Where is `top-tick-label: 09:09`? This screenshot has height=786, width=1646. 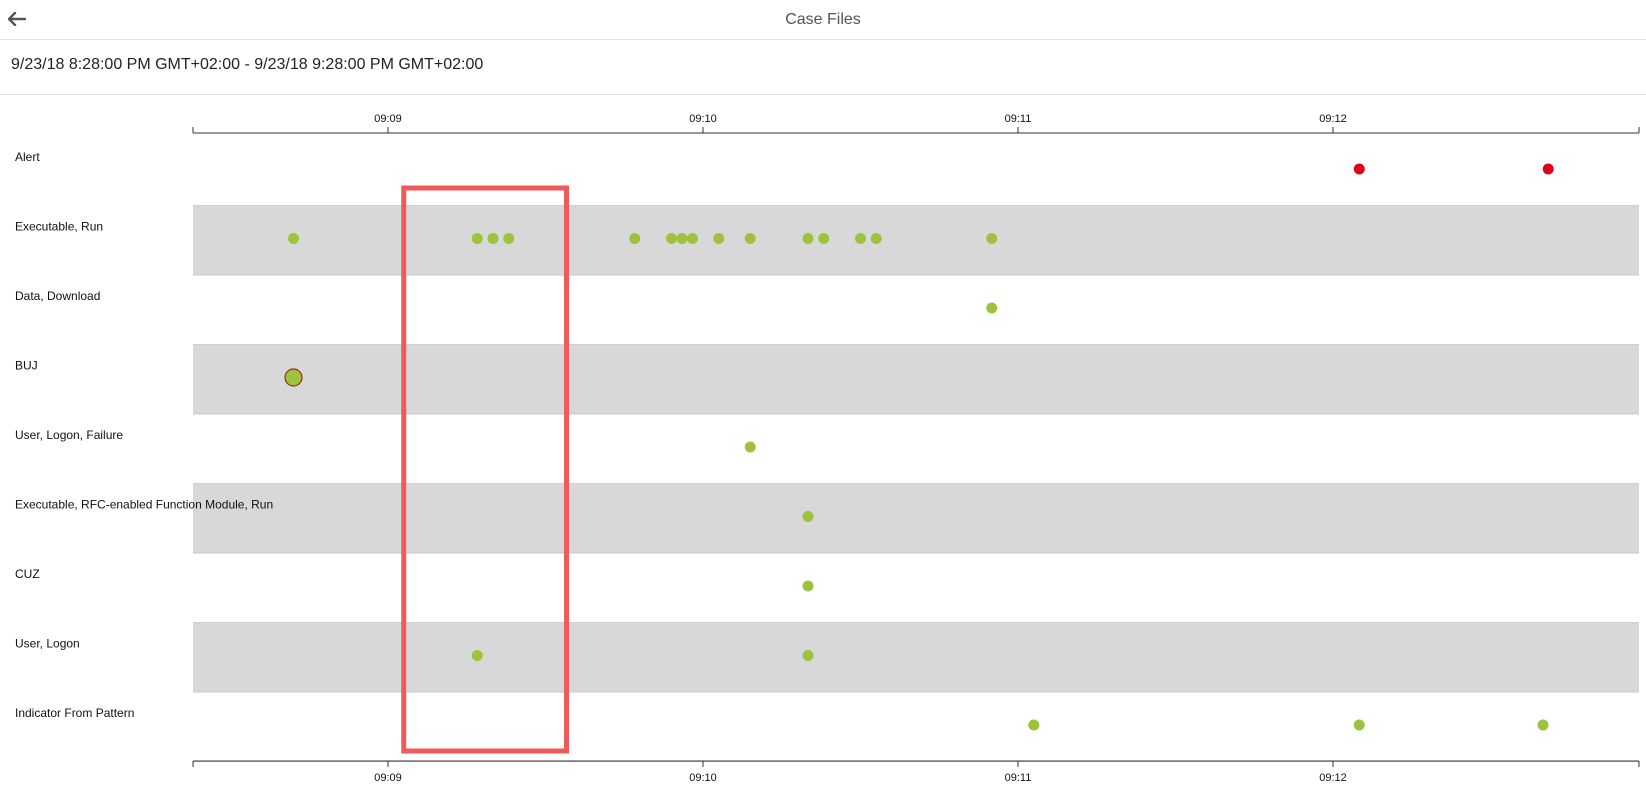
top-tick-label: 09:09 is located at coordinates (388, 119).